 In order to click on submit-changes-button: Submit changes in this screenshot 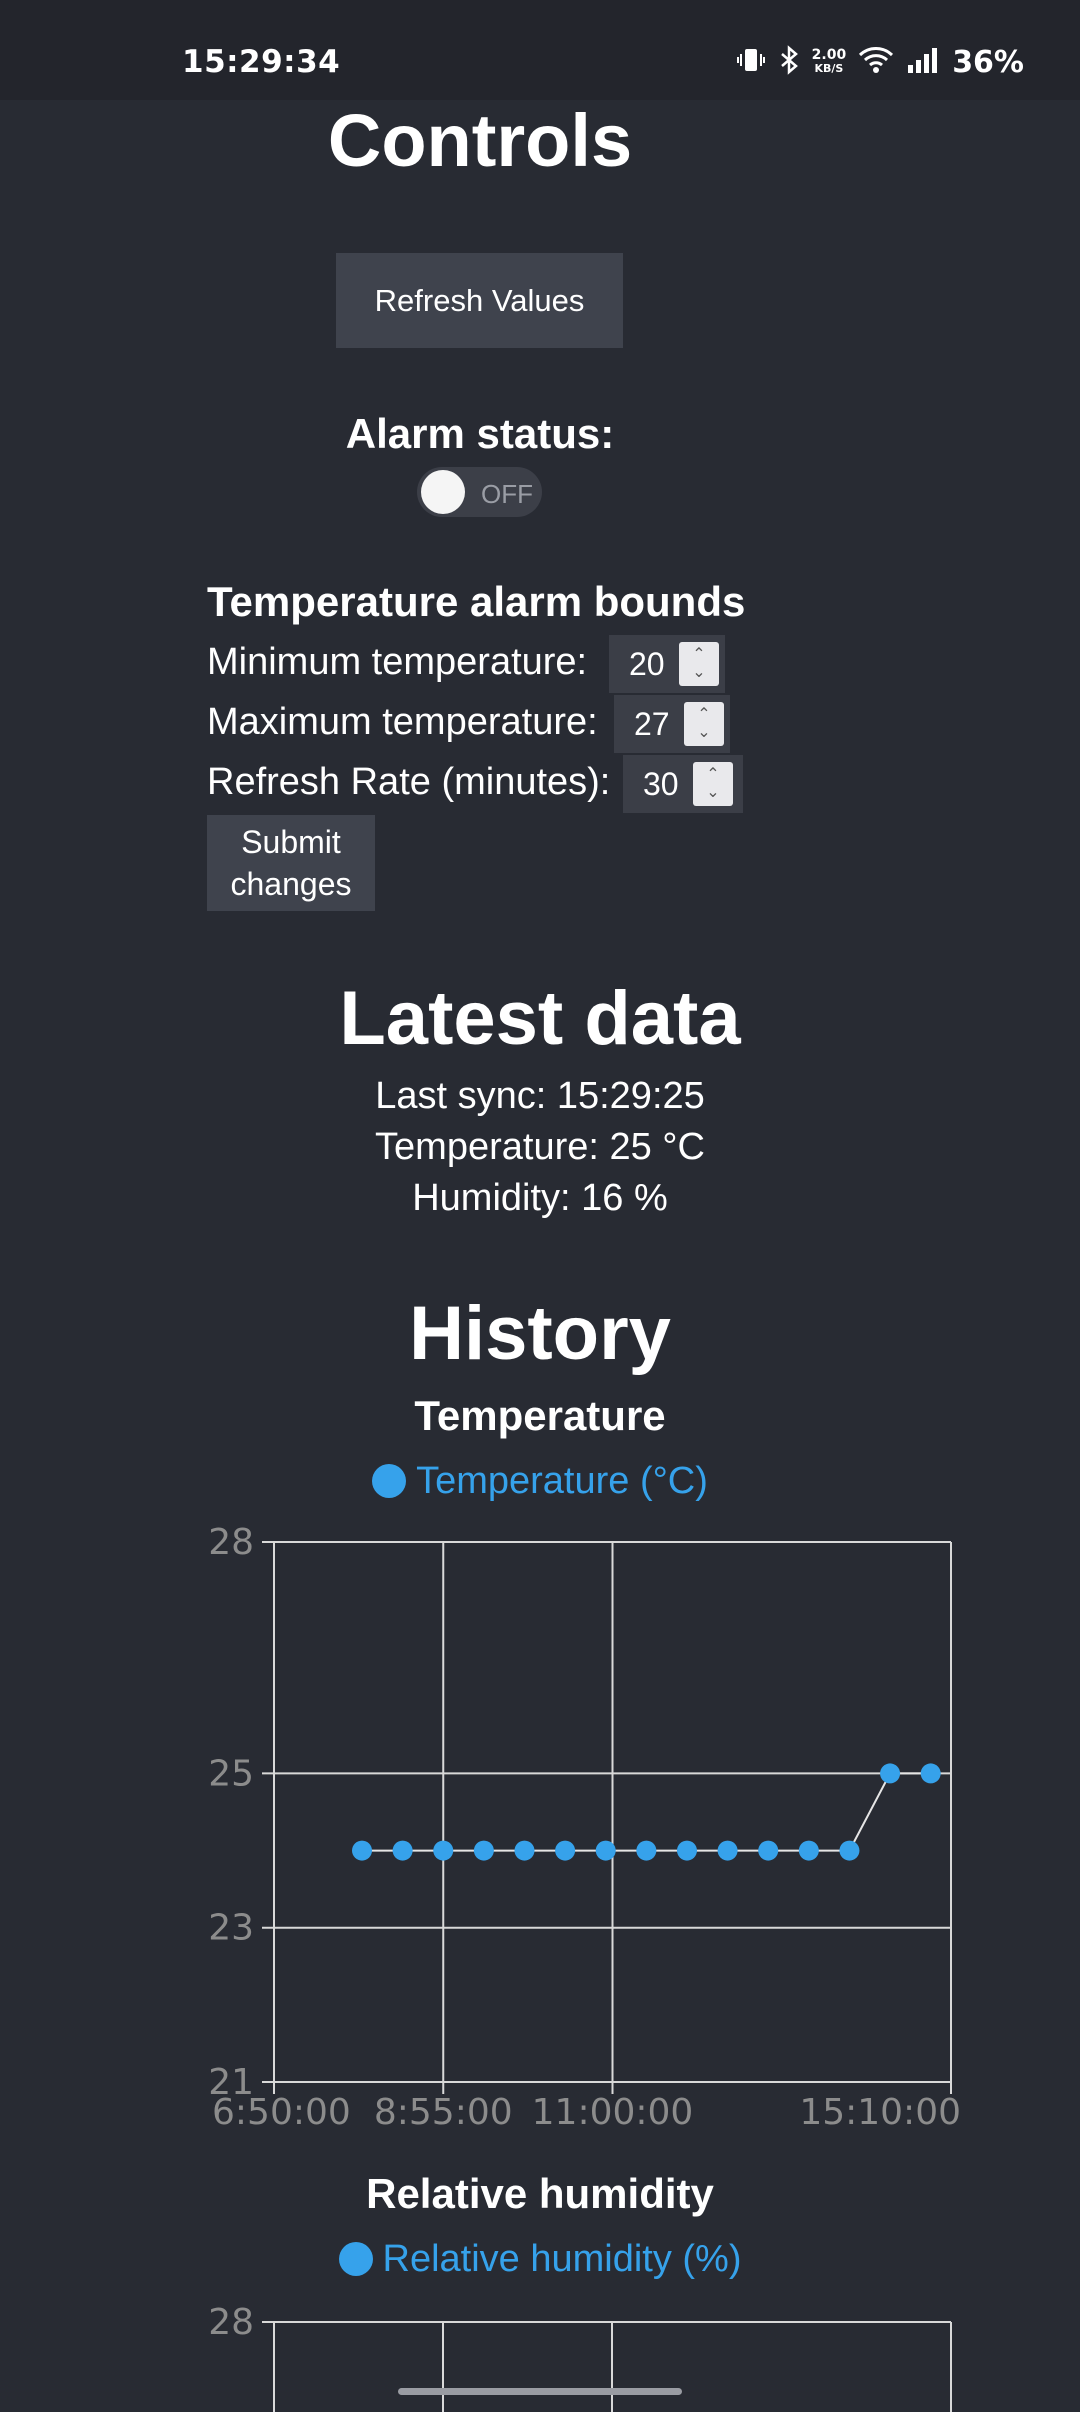, I will do `click(291, 863)`.